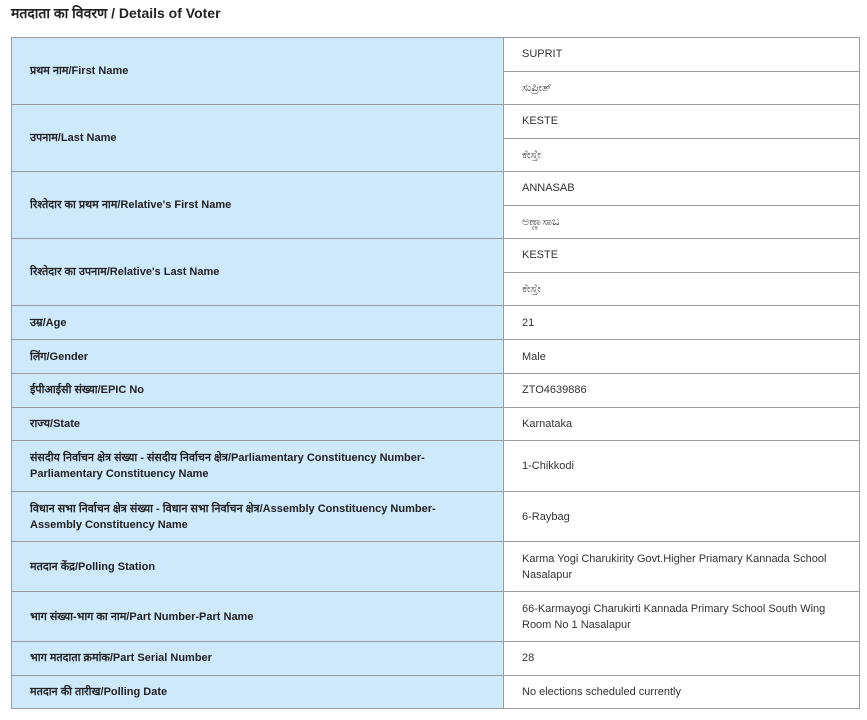 The width and height of the screenshot is (867, 720). What do you see at coordinates (681, 516) in the screenshot?
I see `field-value: 6-Raybag` at bounding box center [681, 516].